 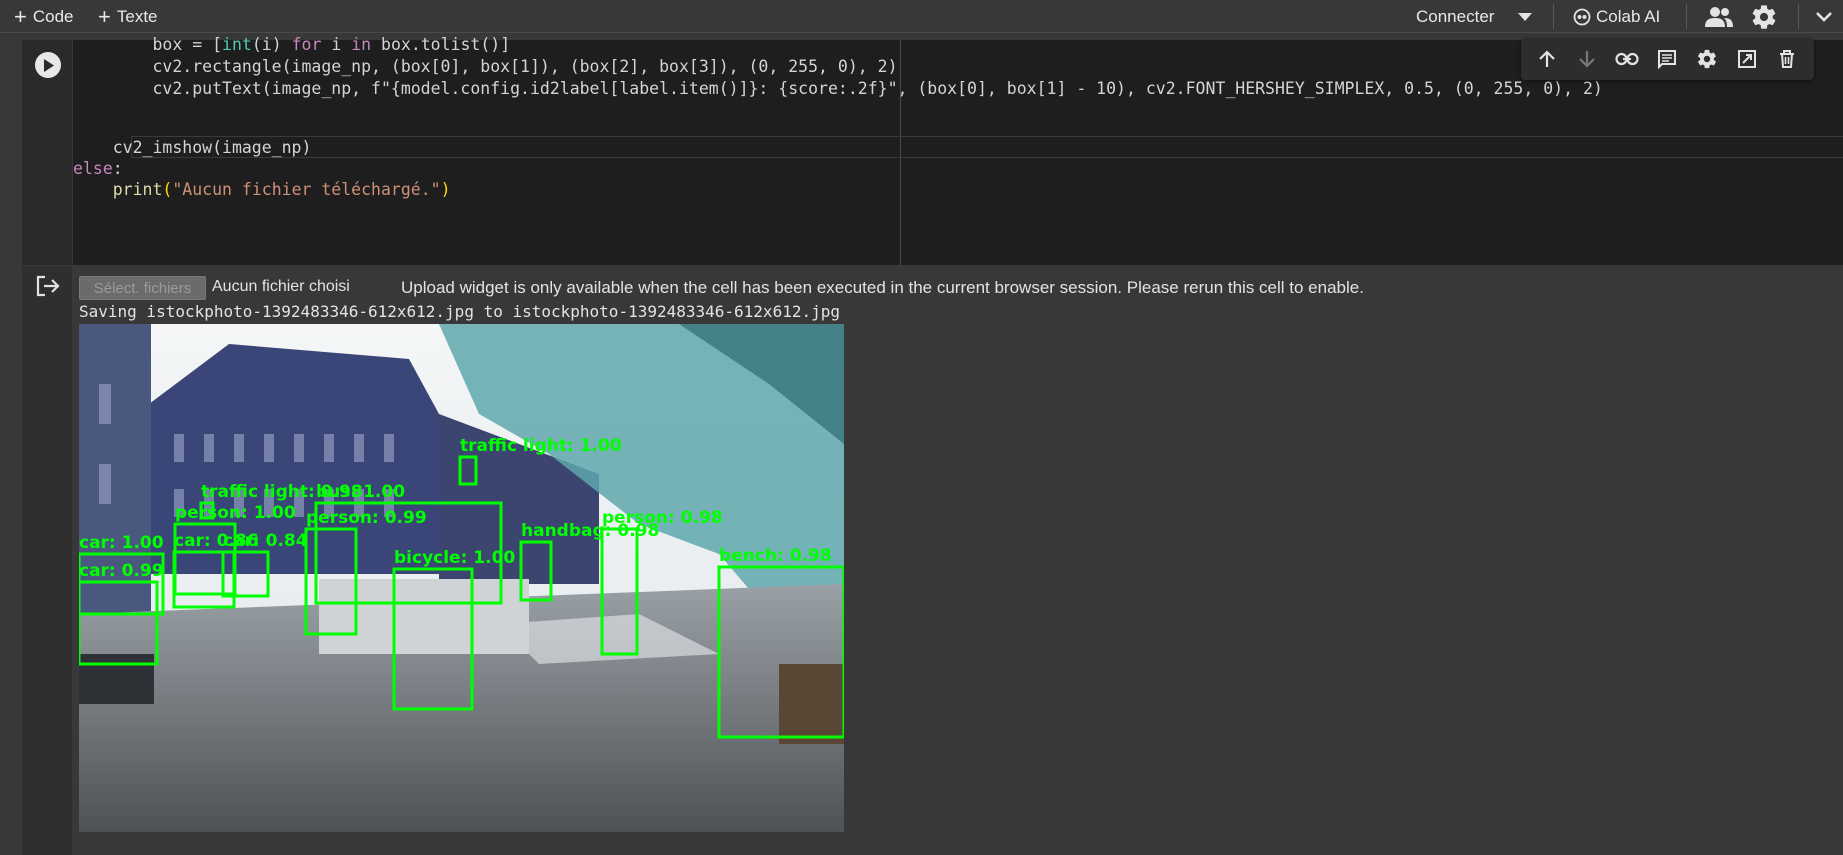 What do you see at coordinates (590, 531) in the screenshot?
I see `detection-label: handbag: 0.98` at bounding box center [590, 531].